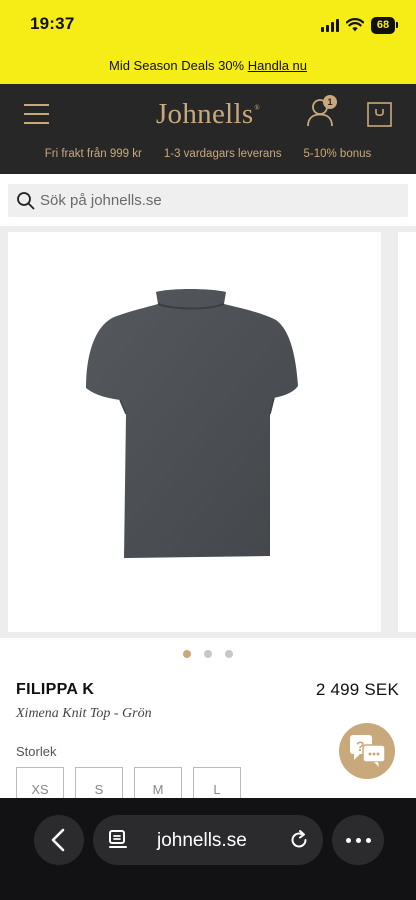 This screenshot has height=900, width=416. I want to click on back-button, so click(59, 840).